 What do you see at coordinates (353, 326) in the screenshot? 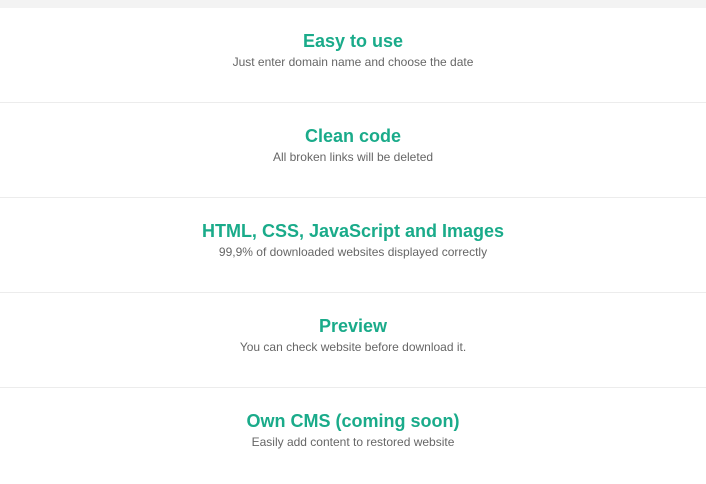
I see `feature-title: Preview` at bounding box center [353, 326].